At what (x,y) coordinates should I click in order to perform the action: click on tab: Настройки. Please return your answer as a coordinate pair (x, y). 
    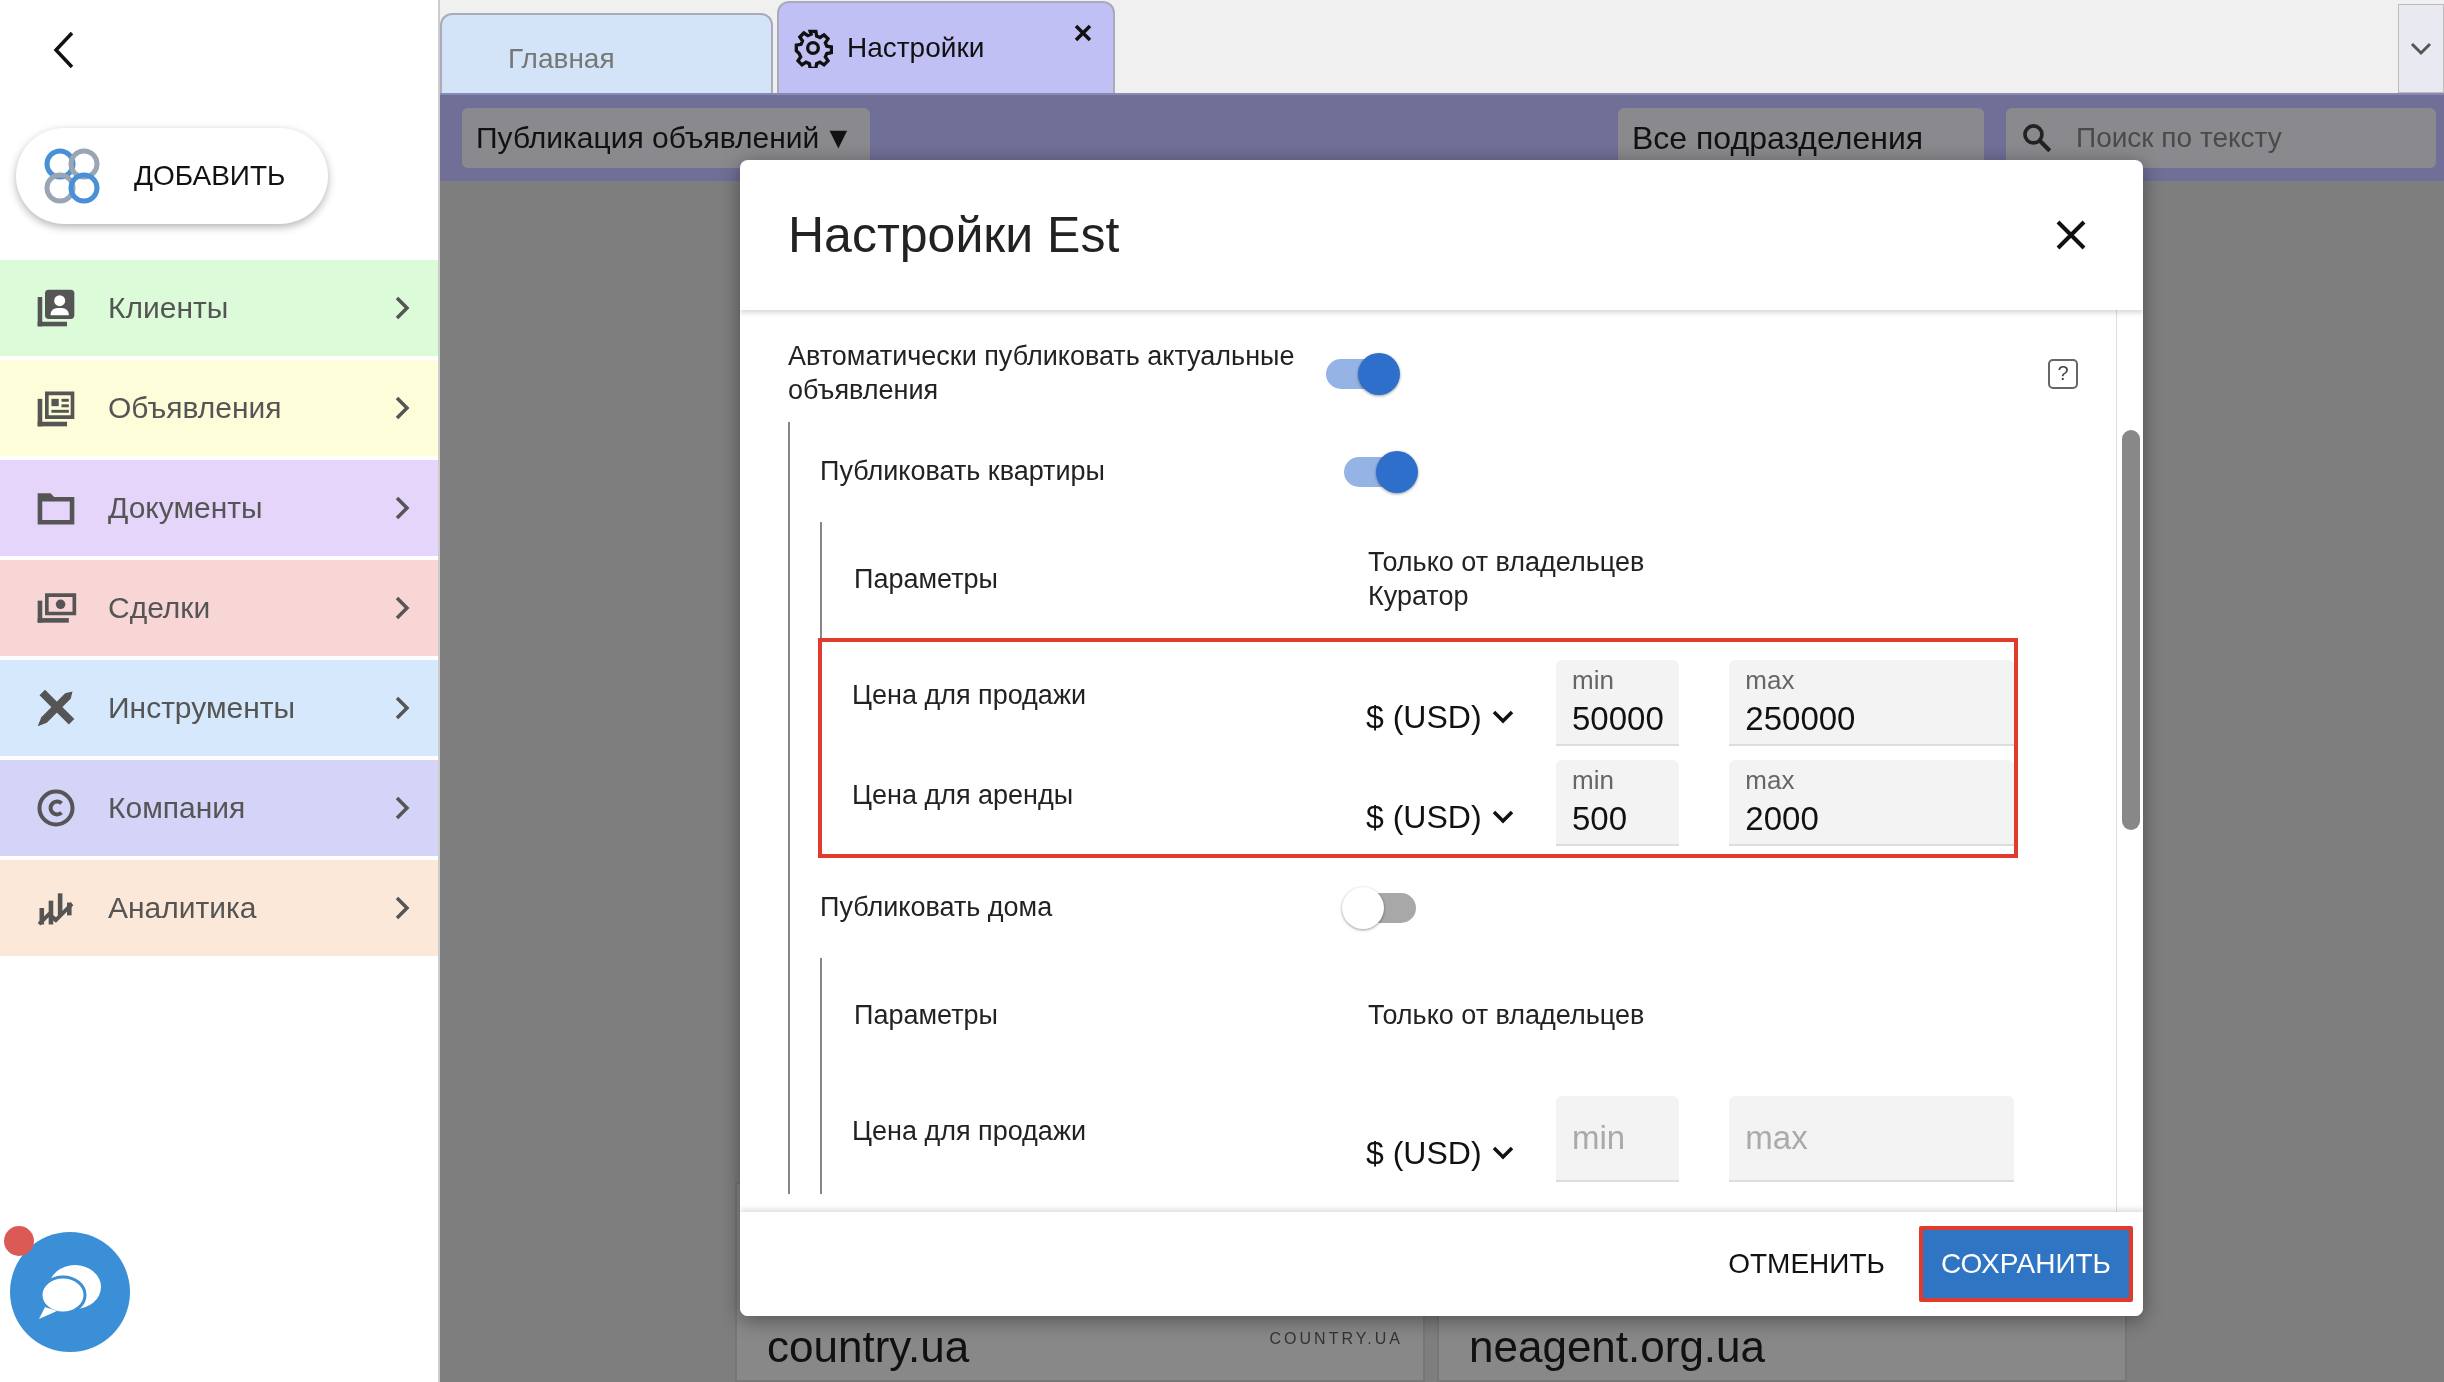
    Looking at the image, I should click on (946, 47).